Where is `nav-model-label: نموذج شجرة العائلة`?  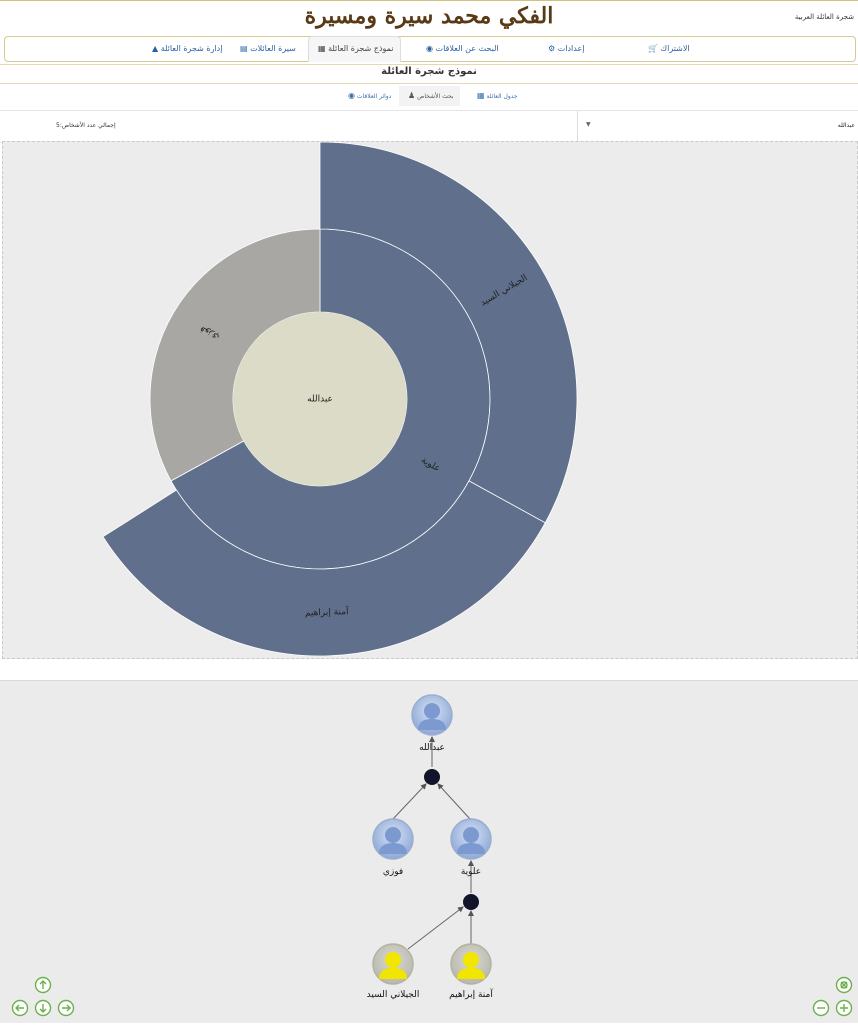 nav-model-label: نموذج شجرة العائلة is located at coordinates (361, 48).